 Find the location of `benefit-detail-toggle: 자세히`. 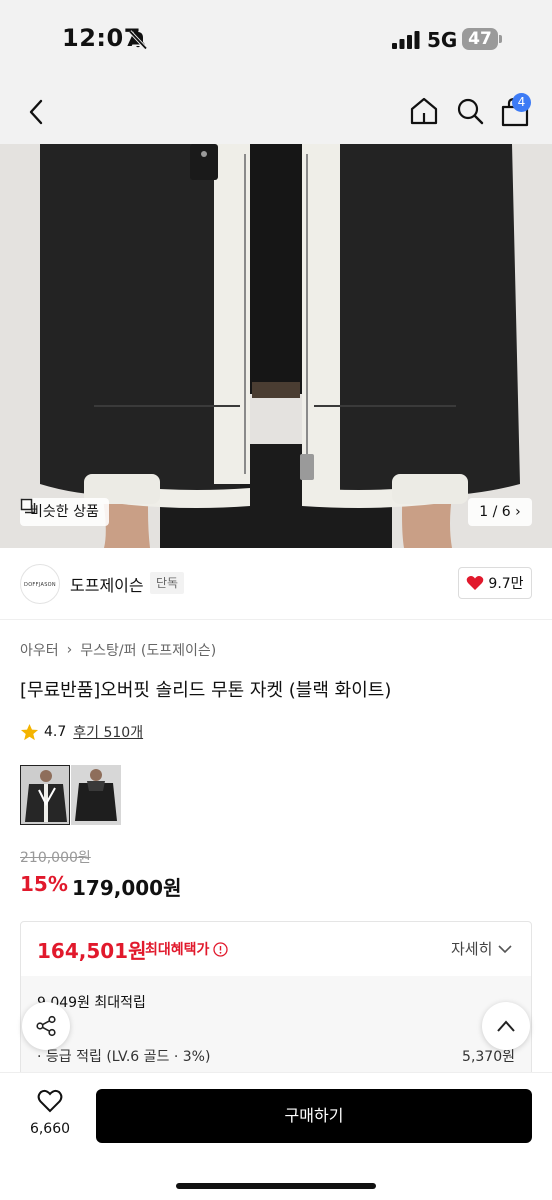

benefit-detail-toggle: 자세히 is located at coordinates (481, 948).